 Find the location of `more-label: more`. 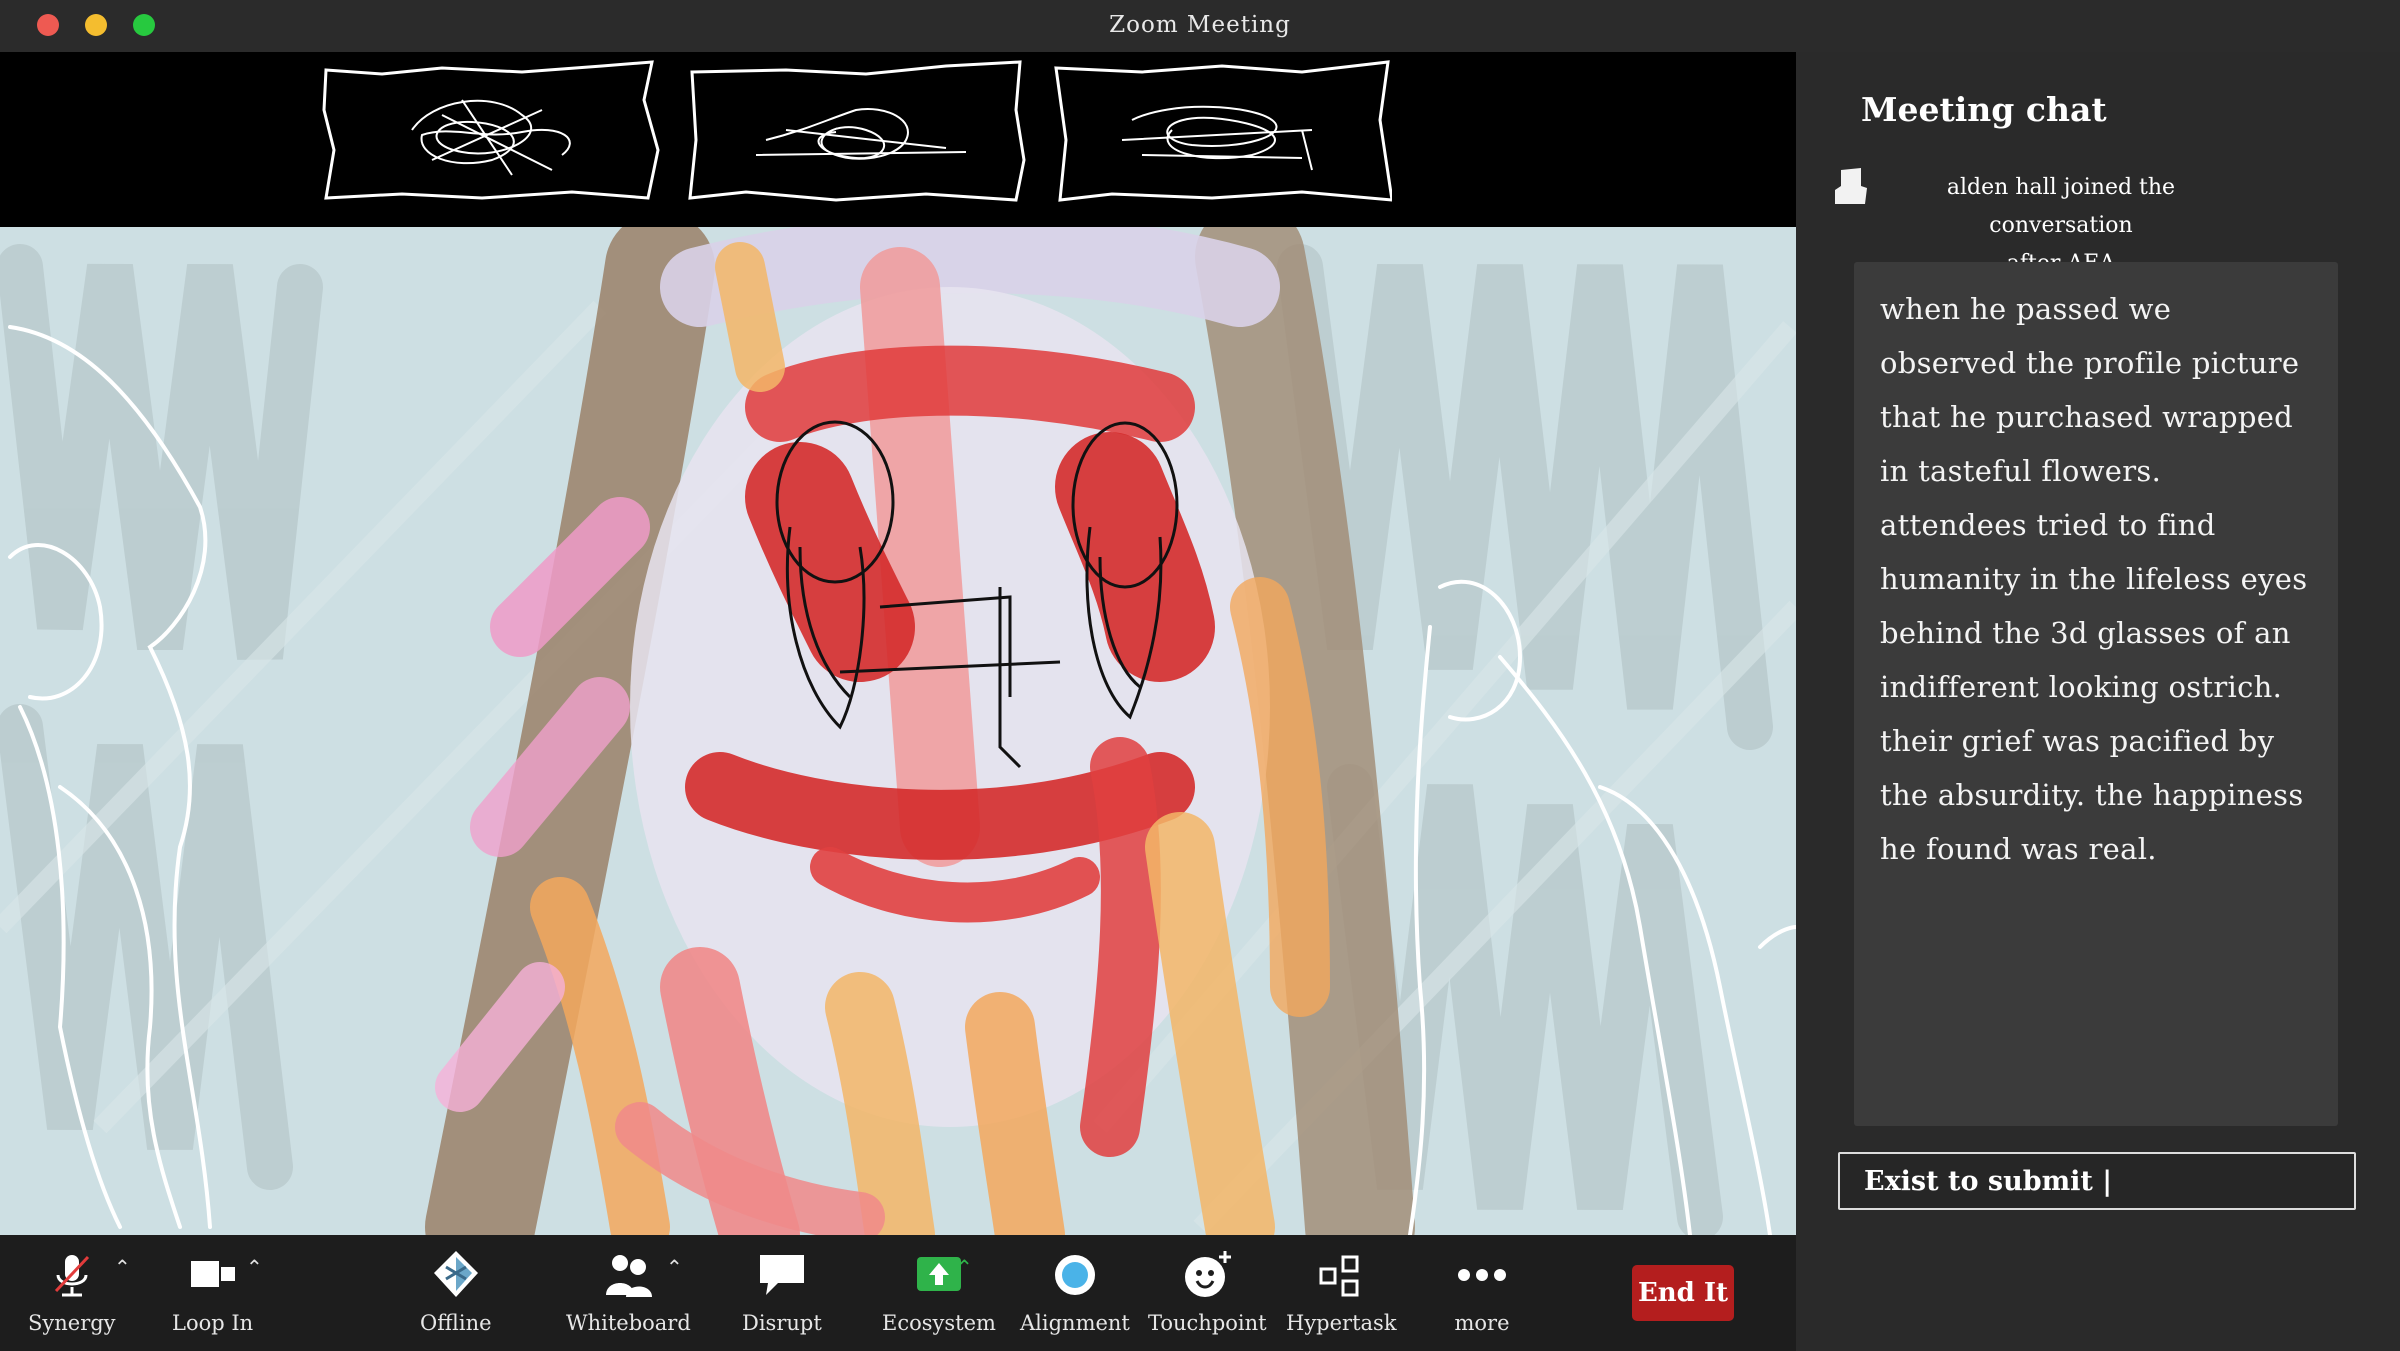

more-label: more is located at coordinates (1482, 1323).